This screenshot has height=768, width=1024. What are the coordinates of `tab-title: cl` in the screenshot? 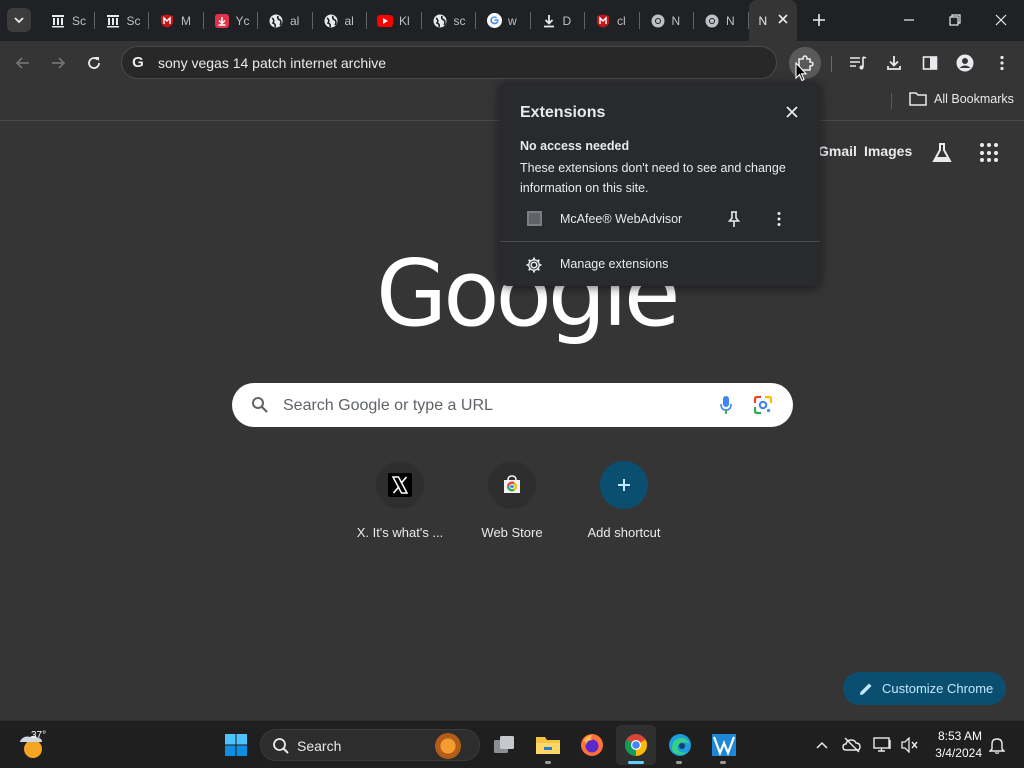 It's located at (621, 20).